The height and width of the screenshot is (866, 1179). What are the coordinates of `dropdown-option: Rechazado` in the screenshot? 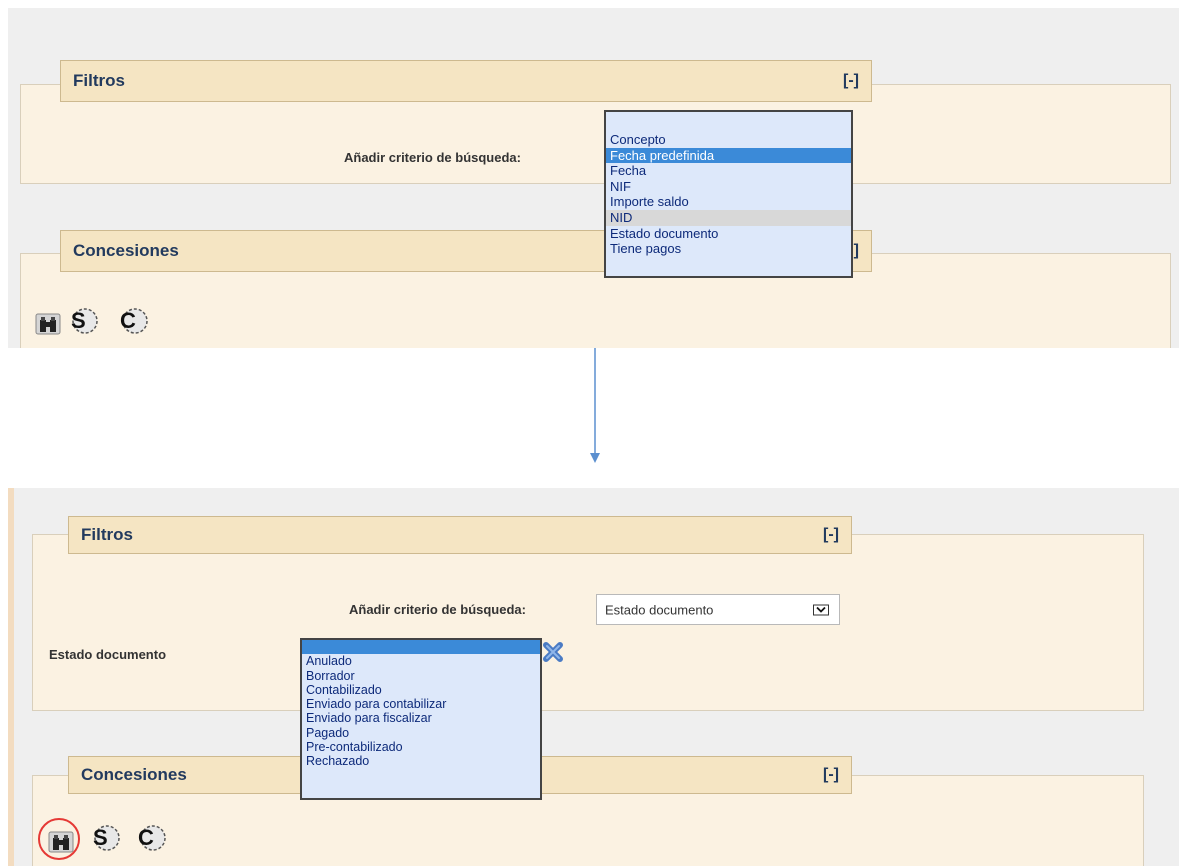 It's located at (421, 761).